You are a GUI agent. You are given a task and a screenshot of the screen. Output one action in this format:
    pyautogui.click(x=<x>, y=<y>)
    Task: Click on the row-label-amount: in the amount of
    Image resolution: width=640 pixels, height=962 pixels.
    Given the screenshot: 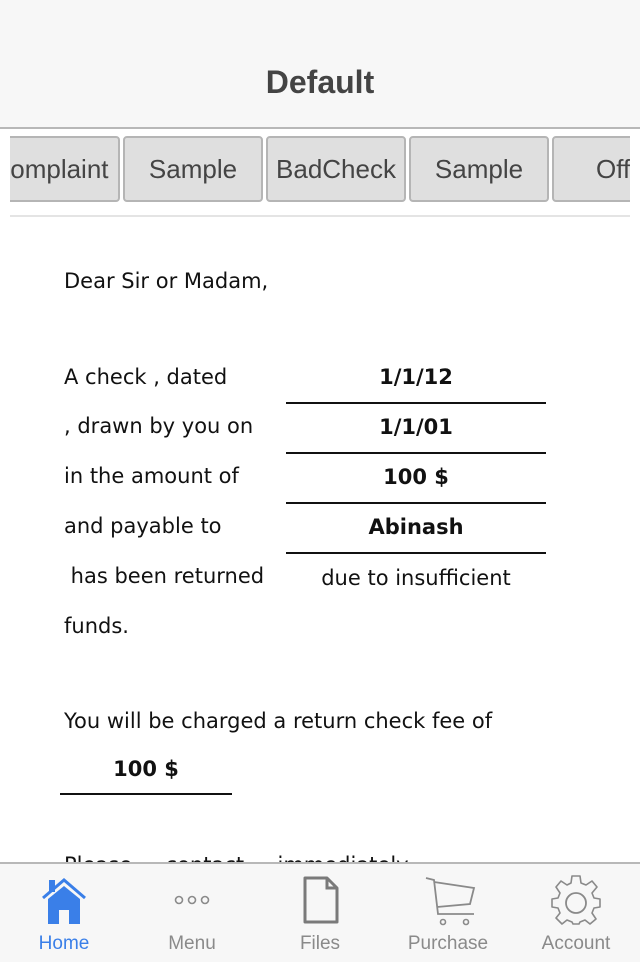 What is the action you would take?
    pyautogui.click(x=151, y=476)
    